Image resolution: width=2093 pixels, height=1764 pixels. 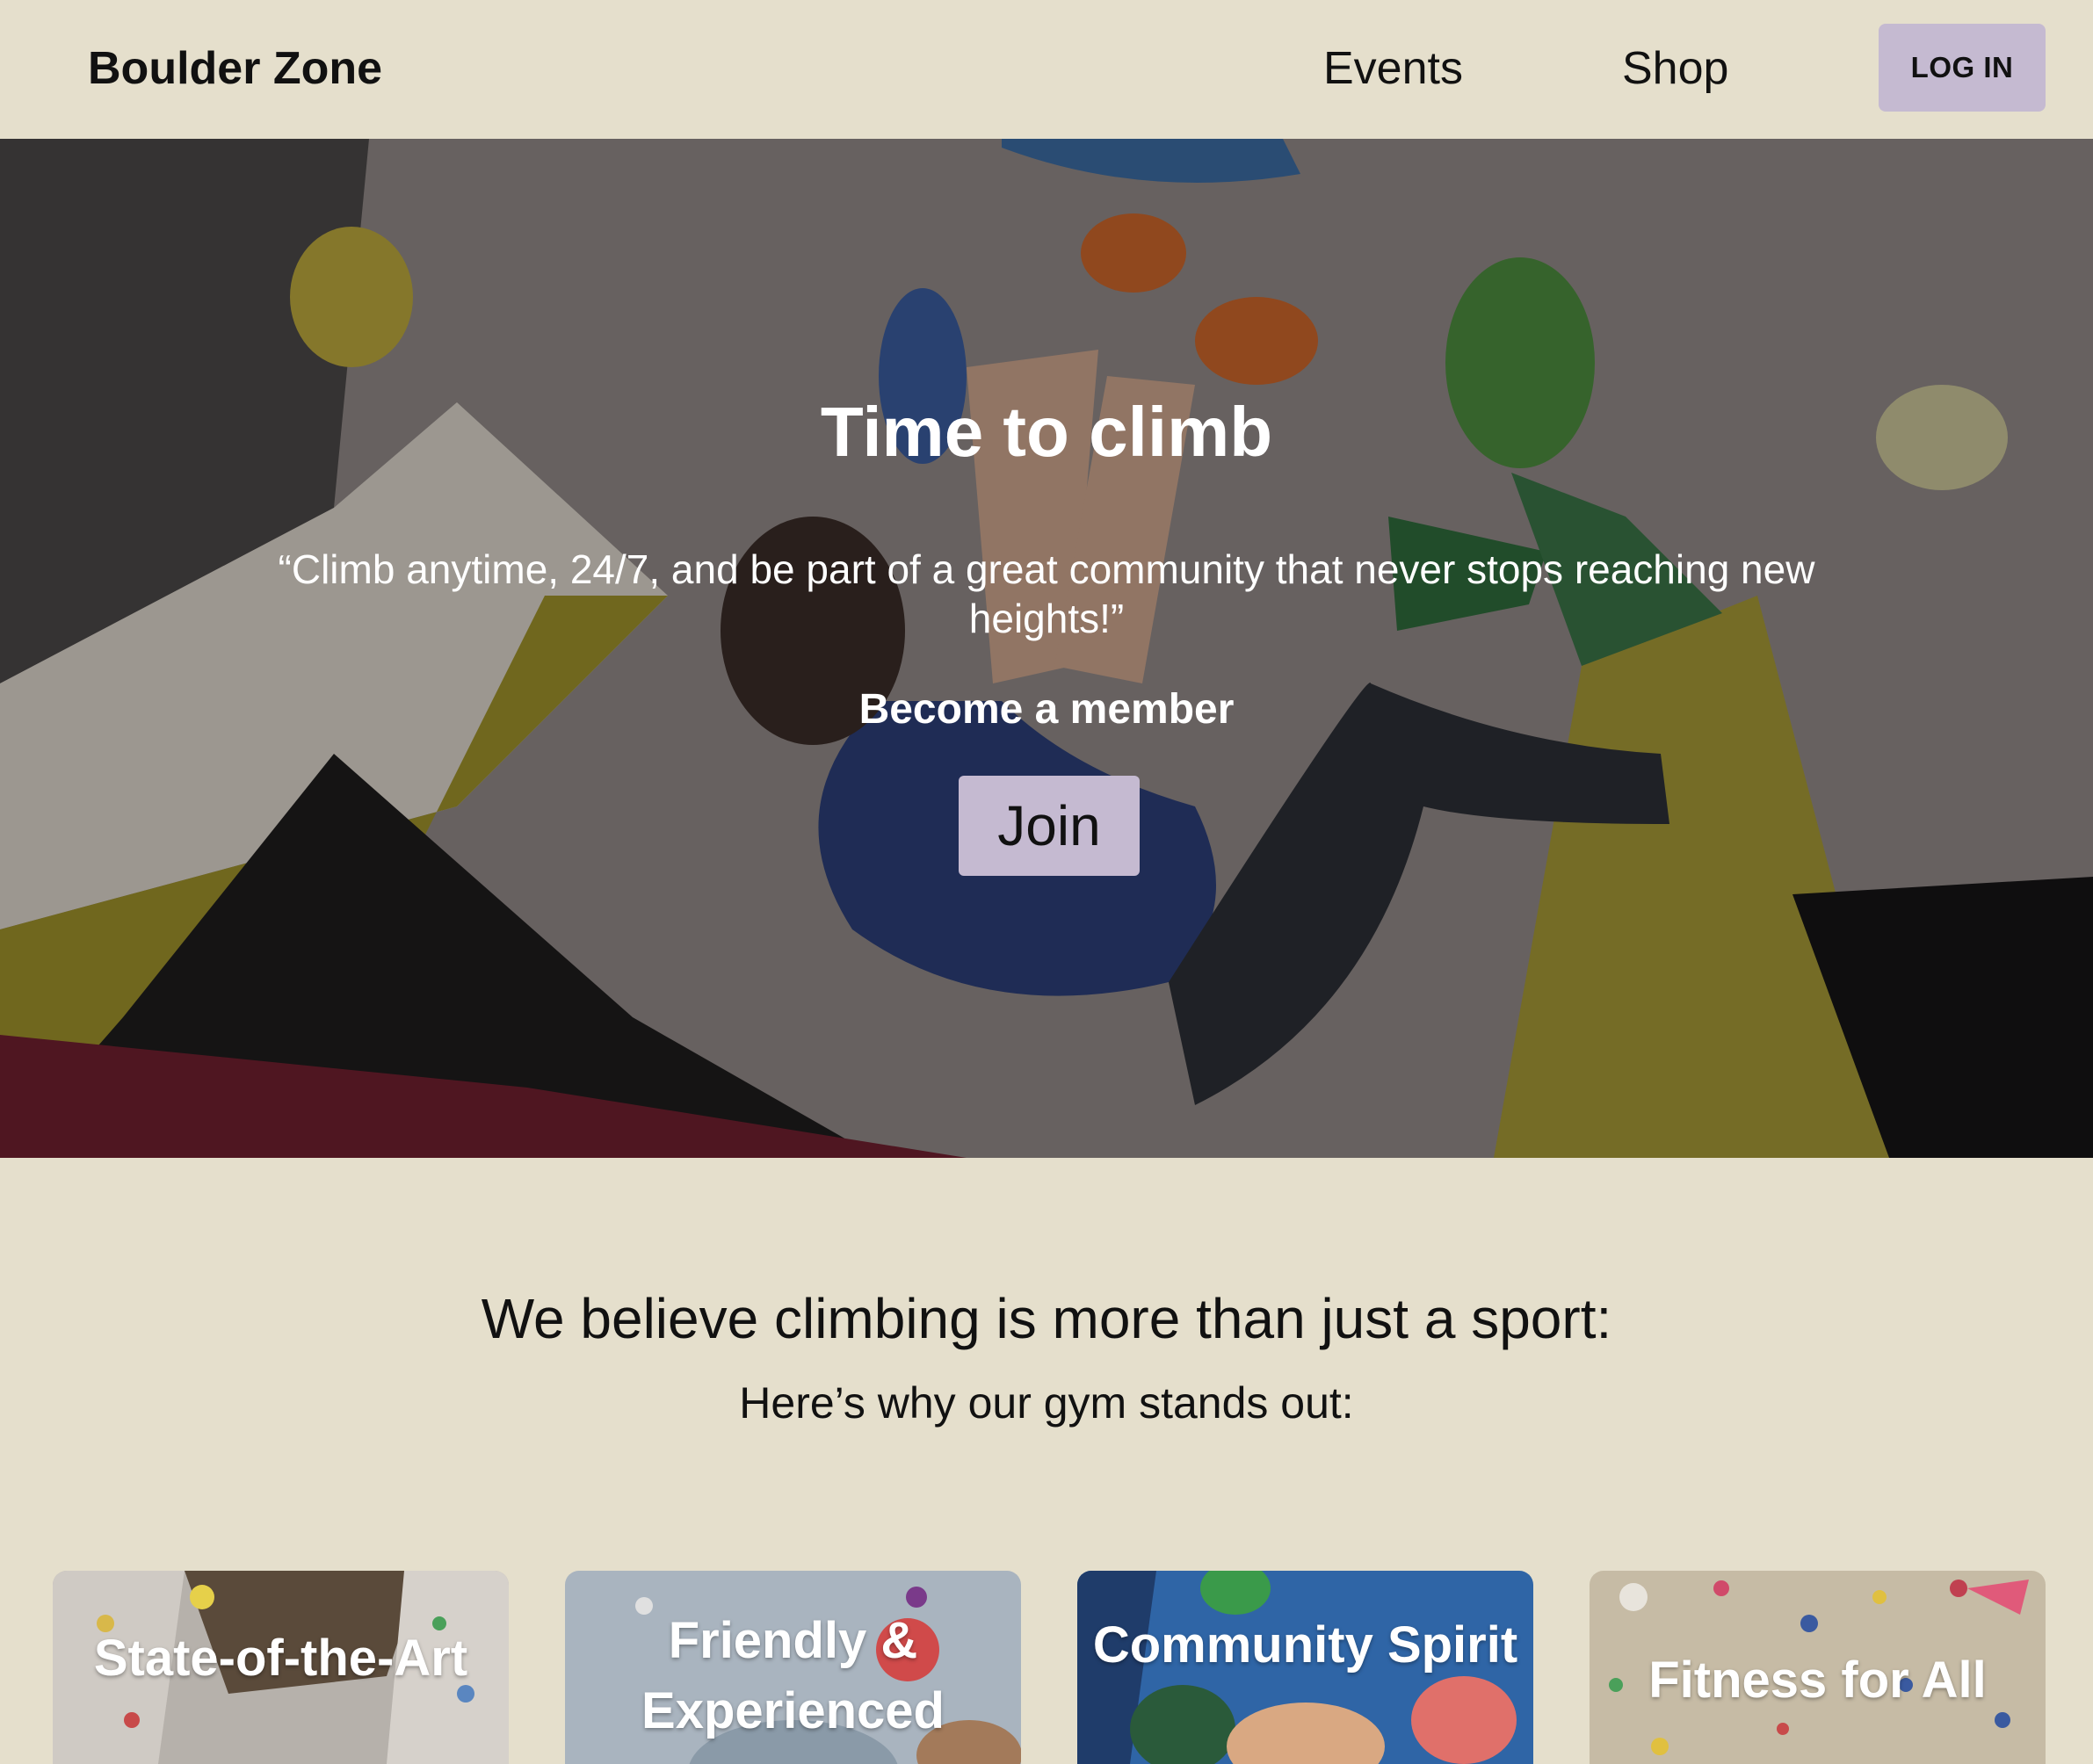 I want to click on feature-card-community-spirit: Community Spirit, so click(x=1305, y=1668).